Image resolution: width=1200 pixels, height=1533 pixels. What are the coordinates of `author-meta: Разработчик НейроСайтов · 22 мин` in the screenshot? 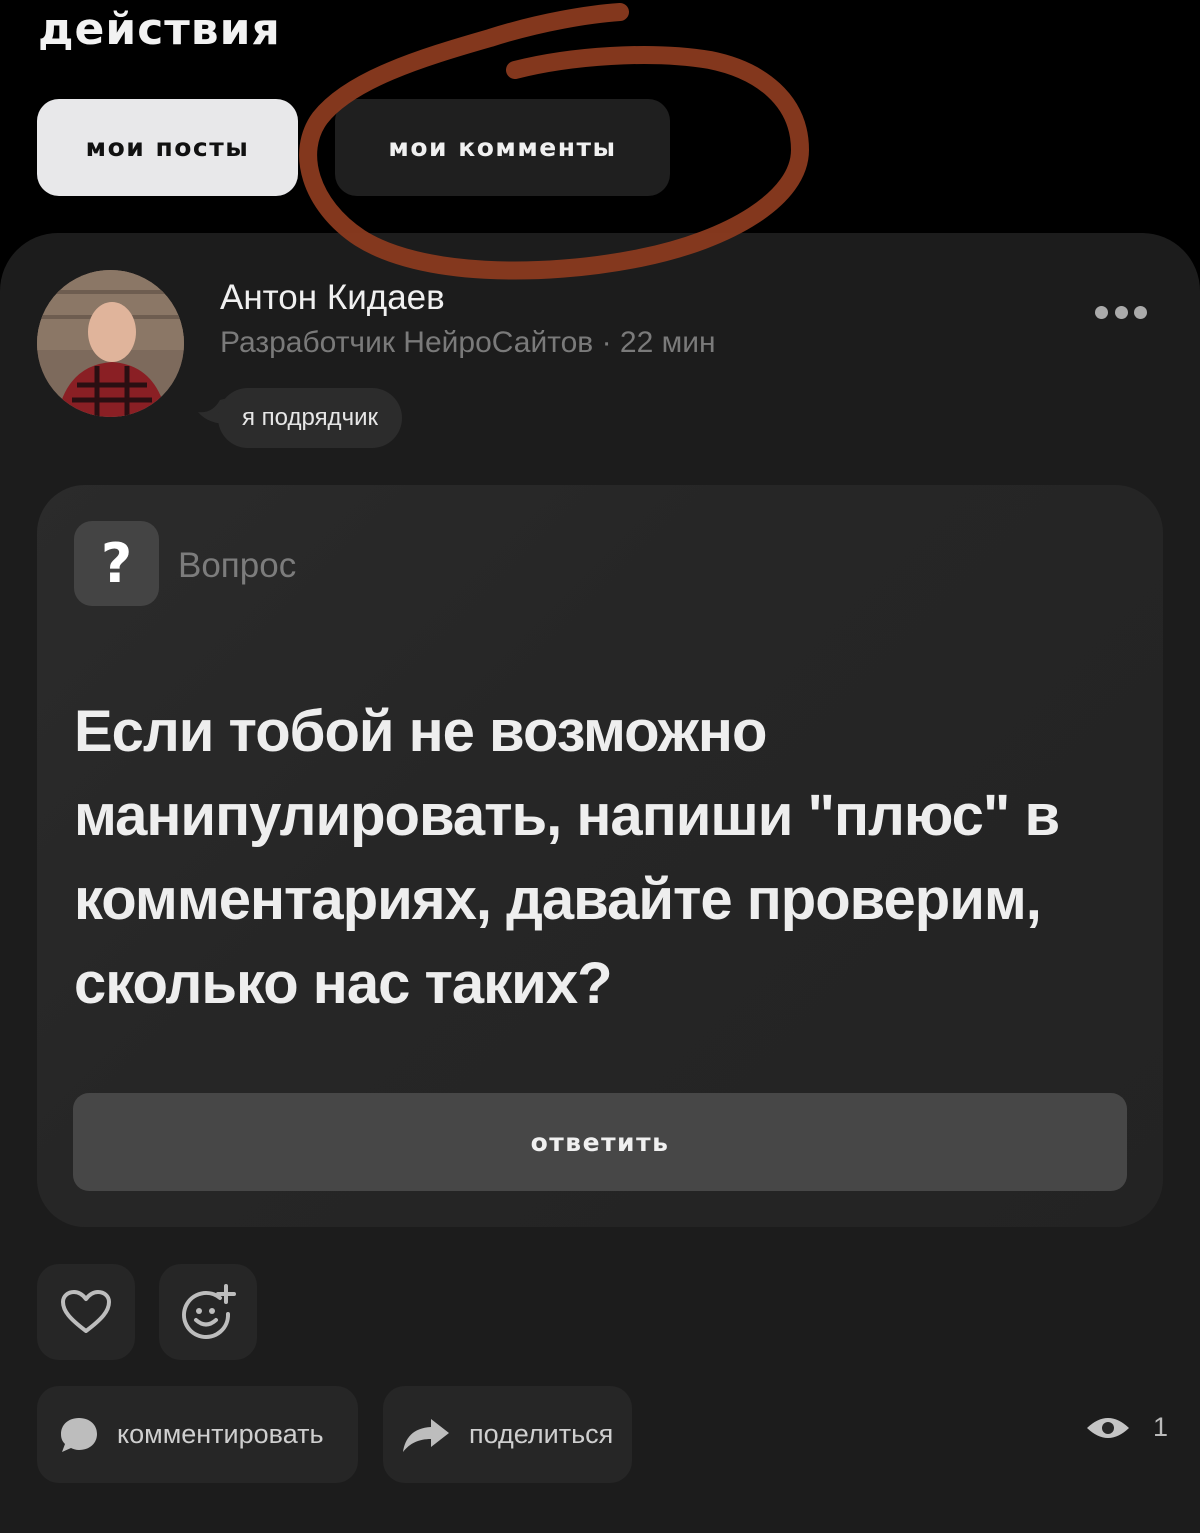 It's located at (468, 342).